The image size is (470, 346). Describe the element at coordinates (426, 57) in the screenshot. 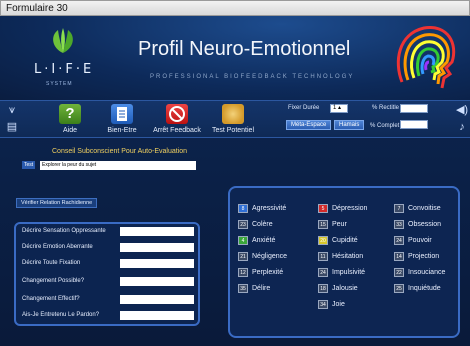

I see `rainbow-head-icon` at that location.